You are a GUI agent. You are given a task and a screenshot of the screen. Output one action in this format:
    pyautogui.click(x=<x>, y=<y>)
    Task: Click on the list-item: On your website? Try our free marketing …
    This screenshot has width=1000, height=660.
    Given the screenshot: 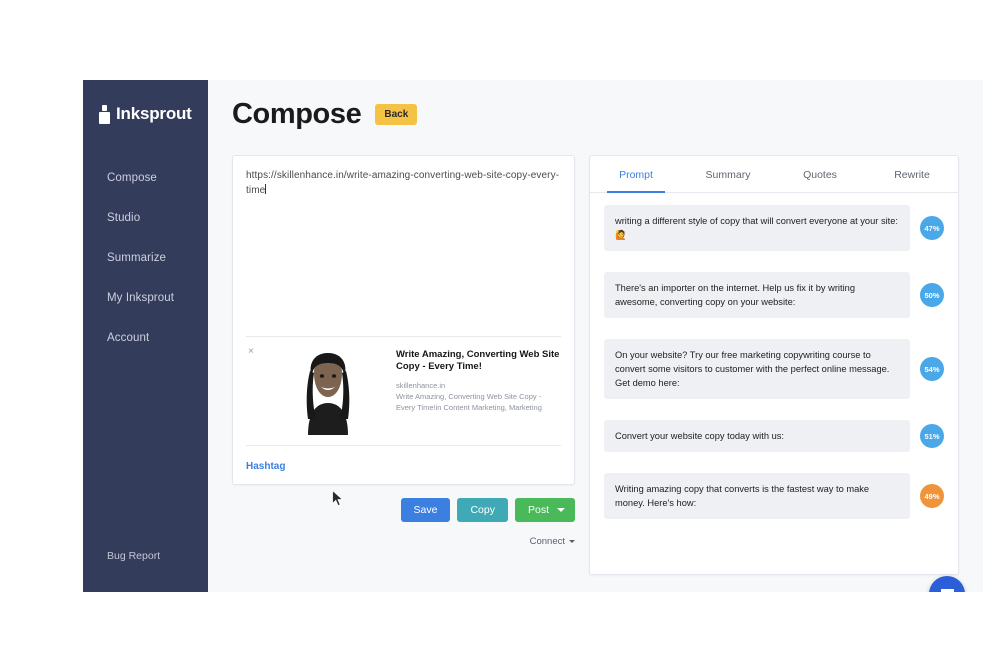 What is the action you would take?
    pyautogui.click(x=774, y=369)
    